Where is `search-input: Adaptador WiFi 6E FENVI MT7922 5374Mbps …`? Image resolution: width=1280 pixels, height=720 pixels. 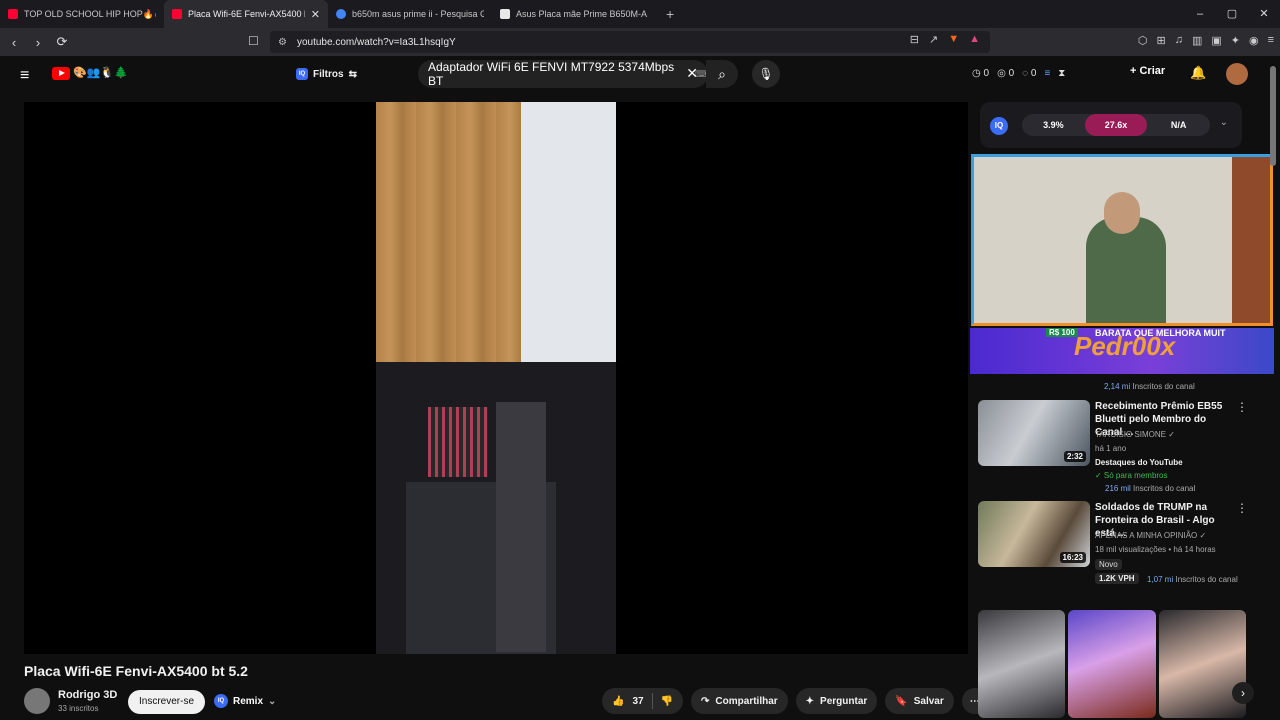
search-input: Adaptador WiFi 6E FENVI MT7922 5374Mbps … is located at coordinates (563, 74).